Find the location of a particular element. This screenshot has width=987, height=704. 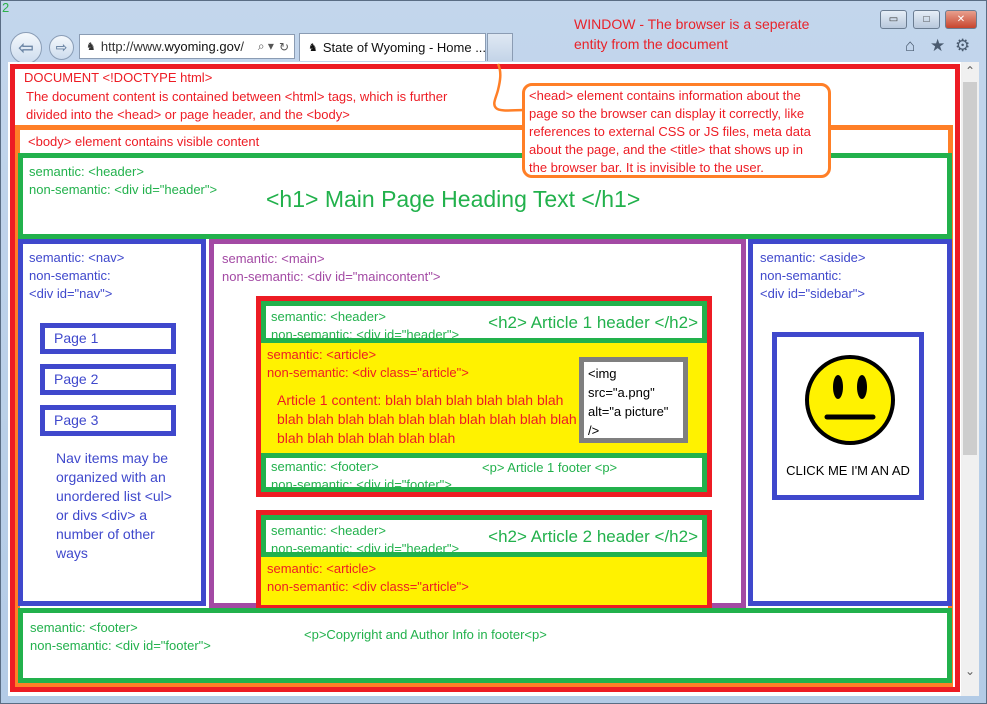

new-tab-button is located at coordinates (500, 47).